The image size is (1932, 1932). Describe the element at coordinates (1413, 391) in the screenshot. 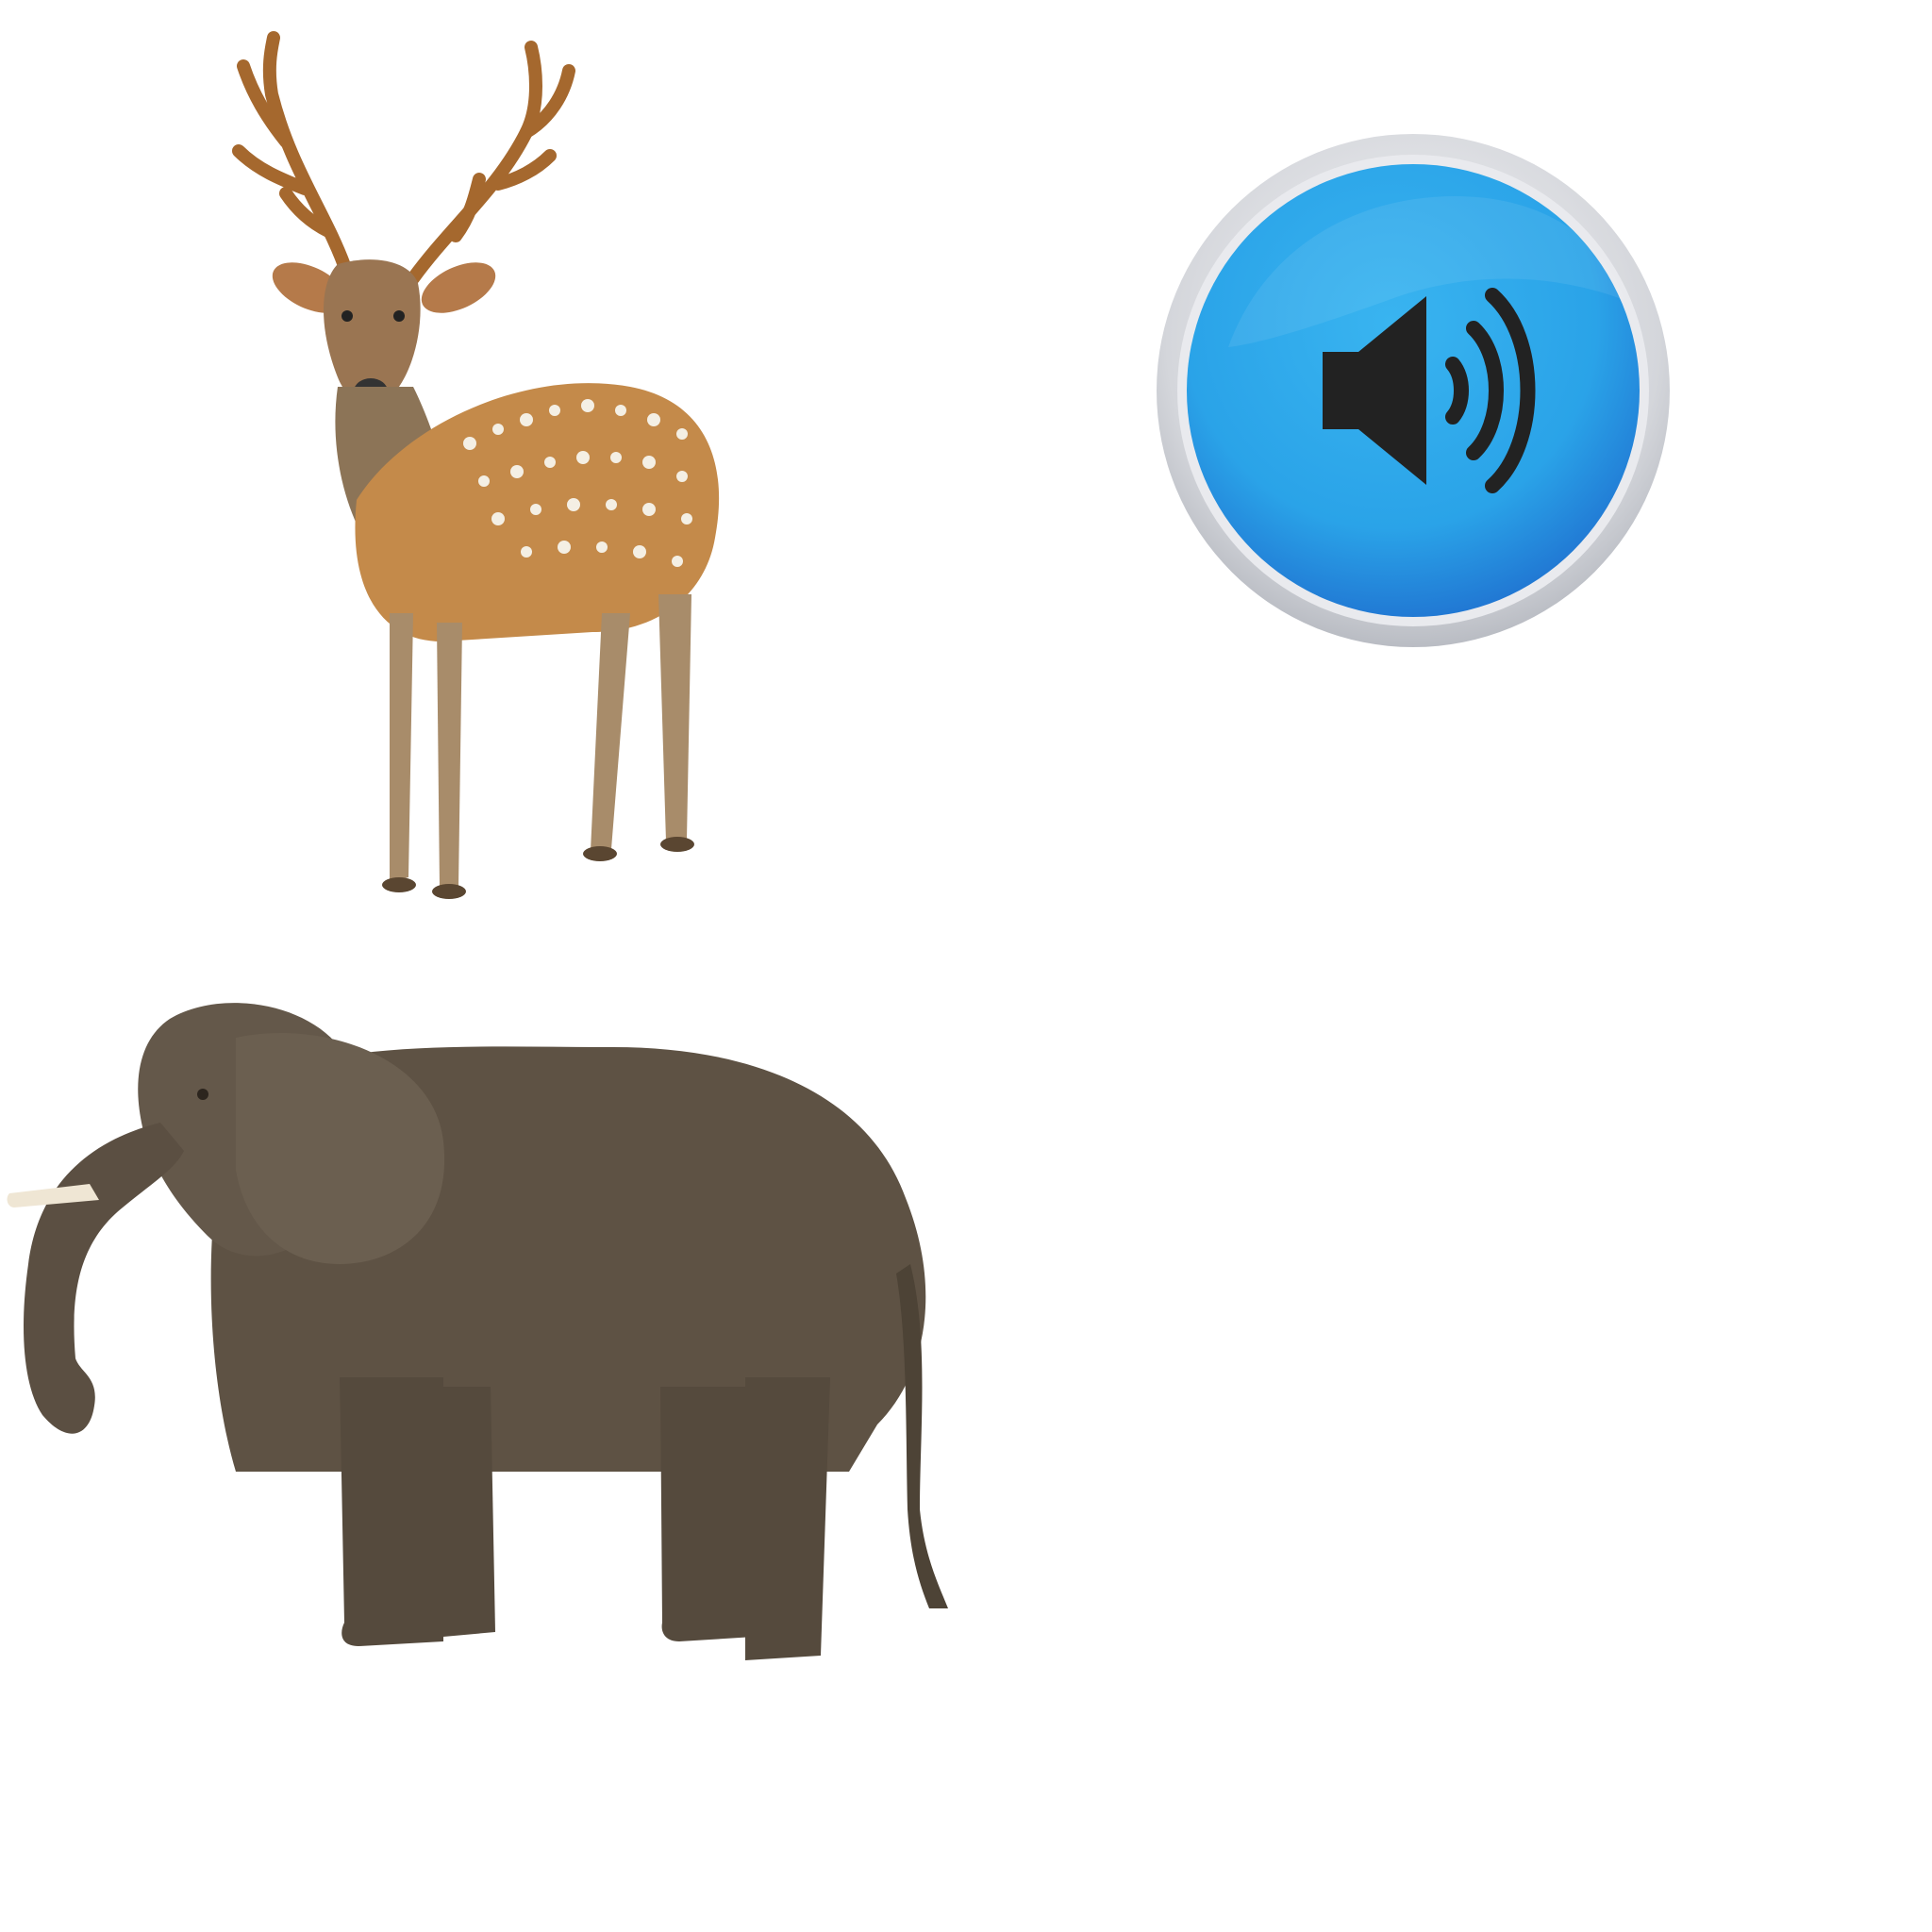

I see `play-sound-button` at that location.